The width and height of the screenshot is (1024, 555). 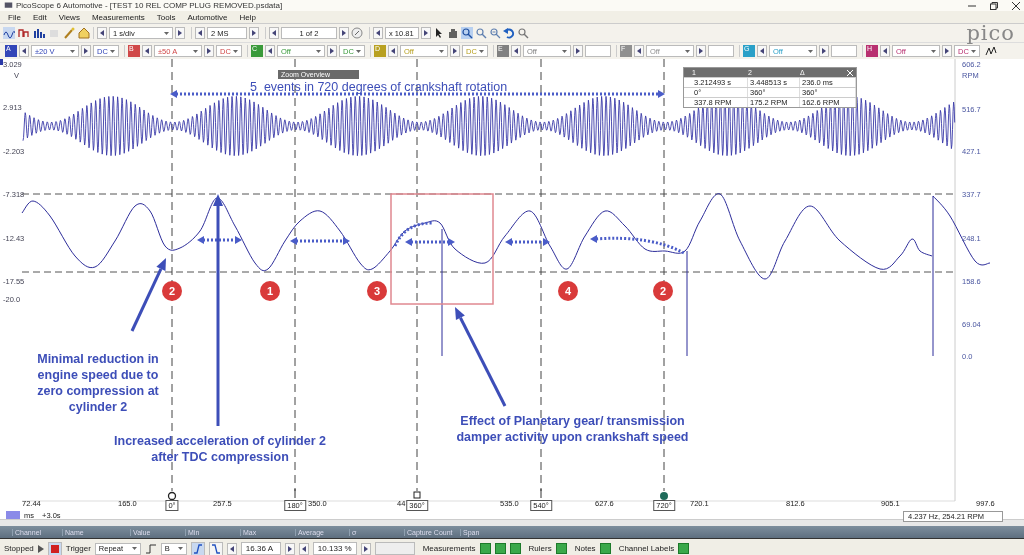 What do you see at coordinates (357, 33) in the screenshot?
I see `compass-icon` at bounding box center [357, 33].